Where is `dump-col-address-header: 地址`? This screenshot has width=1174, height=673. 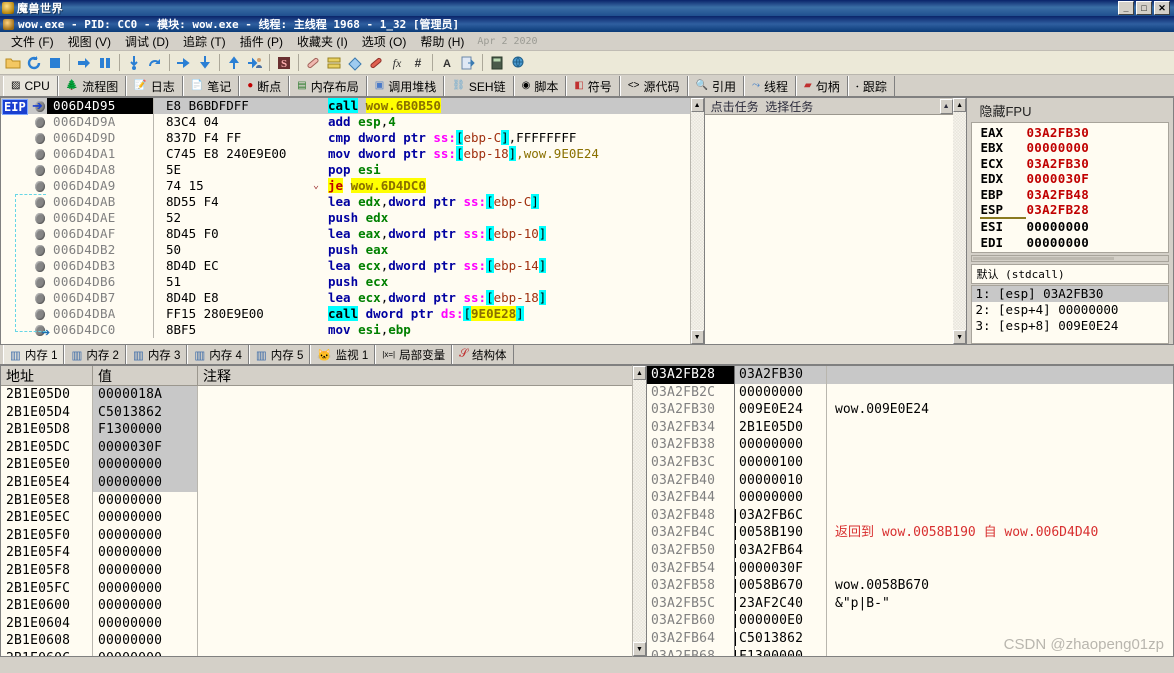 dump-col-address-header: 地址 is located at coordinates (47, 375).